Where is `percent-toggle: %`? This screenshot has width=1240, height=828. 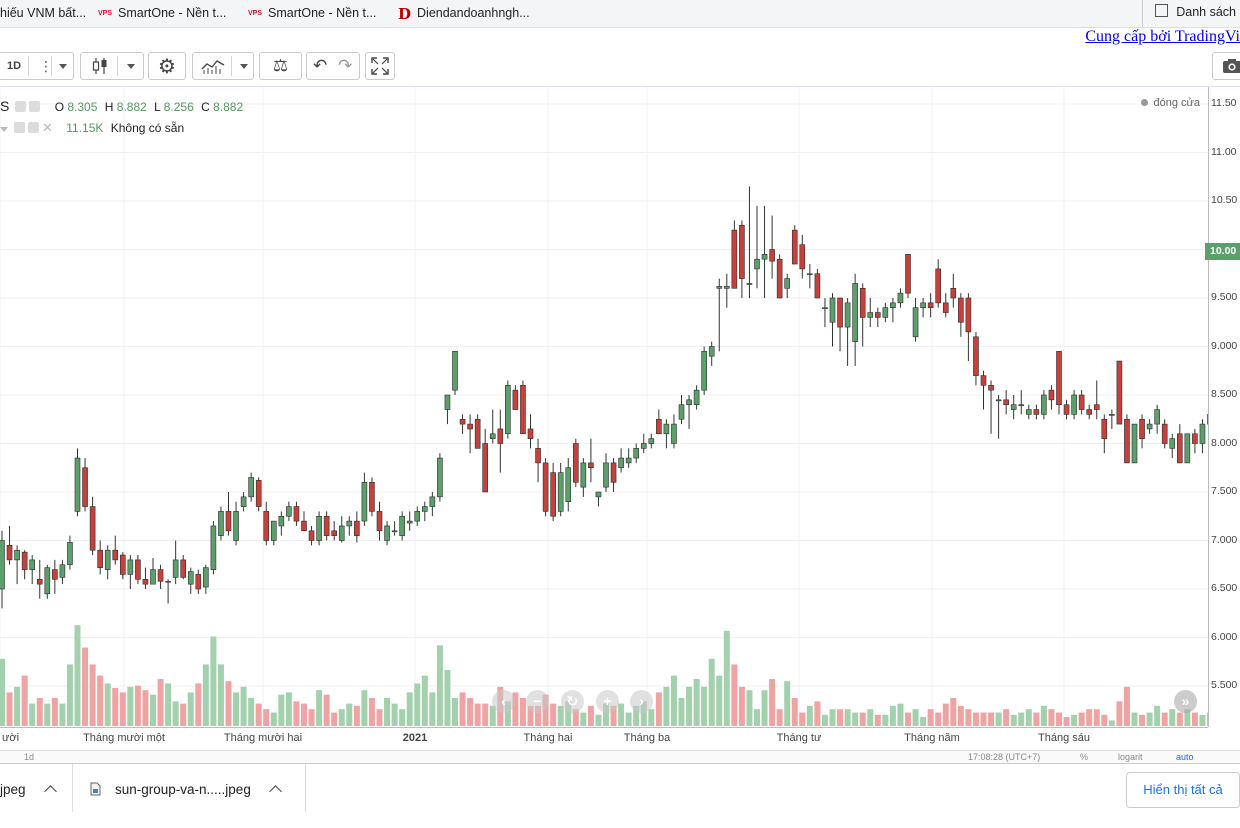
percent-toggle: % is located at coordinates (1084, 757).